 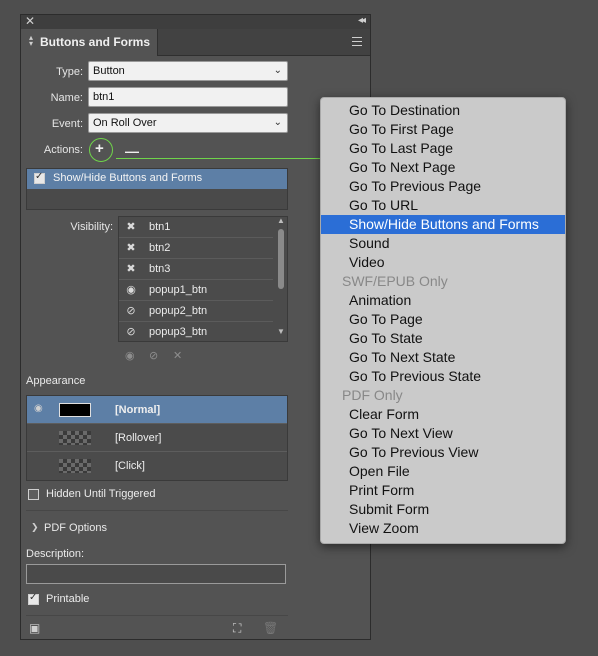 I want to click on scrollbar-thumb, so click(x=281, y=259).